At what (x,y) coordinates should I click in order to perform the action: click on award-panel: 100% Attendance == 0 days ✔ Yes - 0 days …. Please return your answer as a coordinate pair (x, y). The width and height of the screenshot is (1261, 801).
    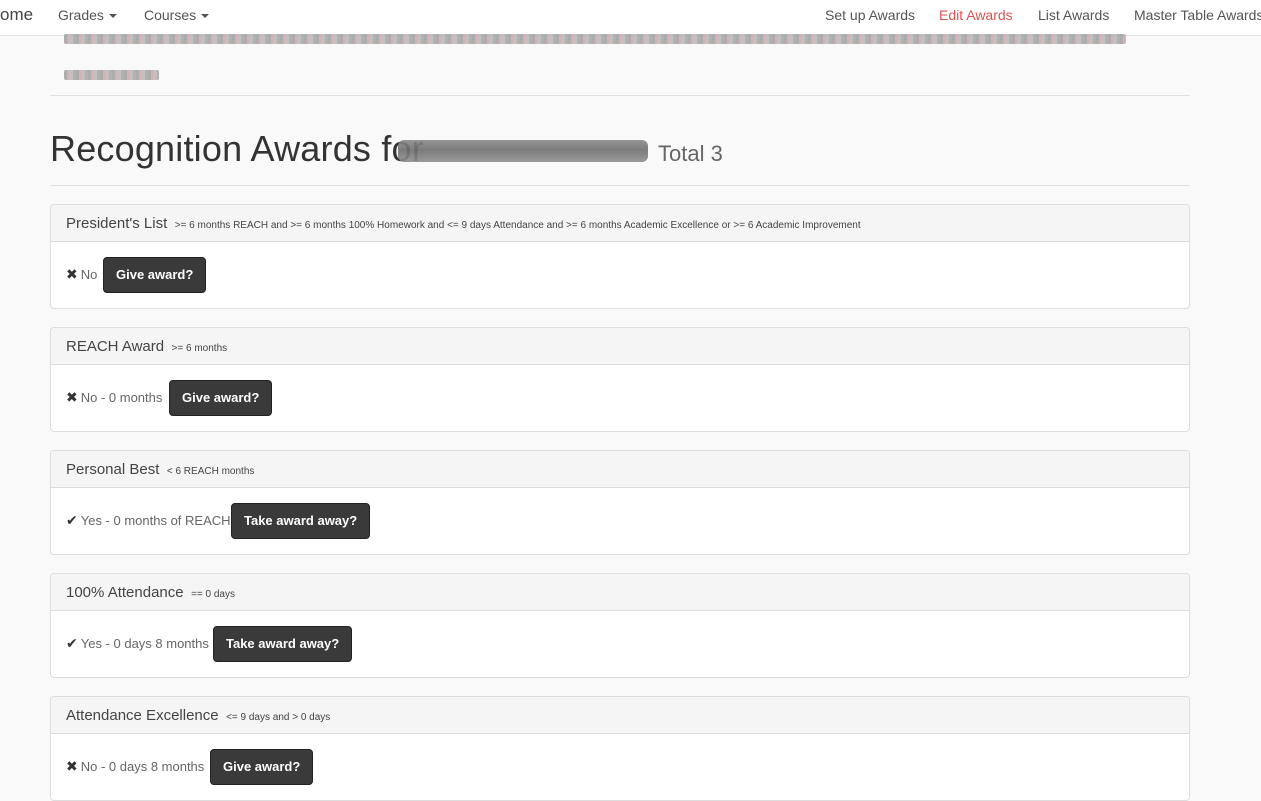
    Looking at the image, I should click on (620, 625).